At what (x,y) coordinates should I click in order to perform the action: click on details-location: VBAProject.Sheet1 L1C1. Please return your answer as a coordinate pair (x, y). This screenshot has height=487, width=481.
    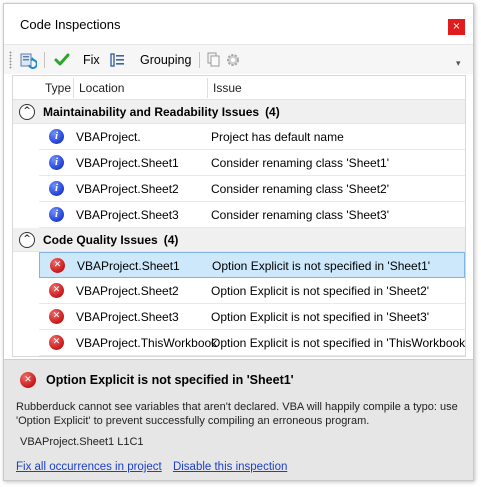
    Looking at the image, I should click on (82, 442).